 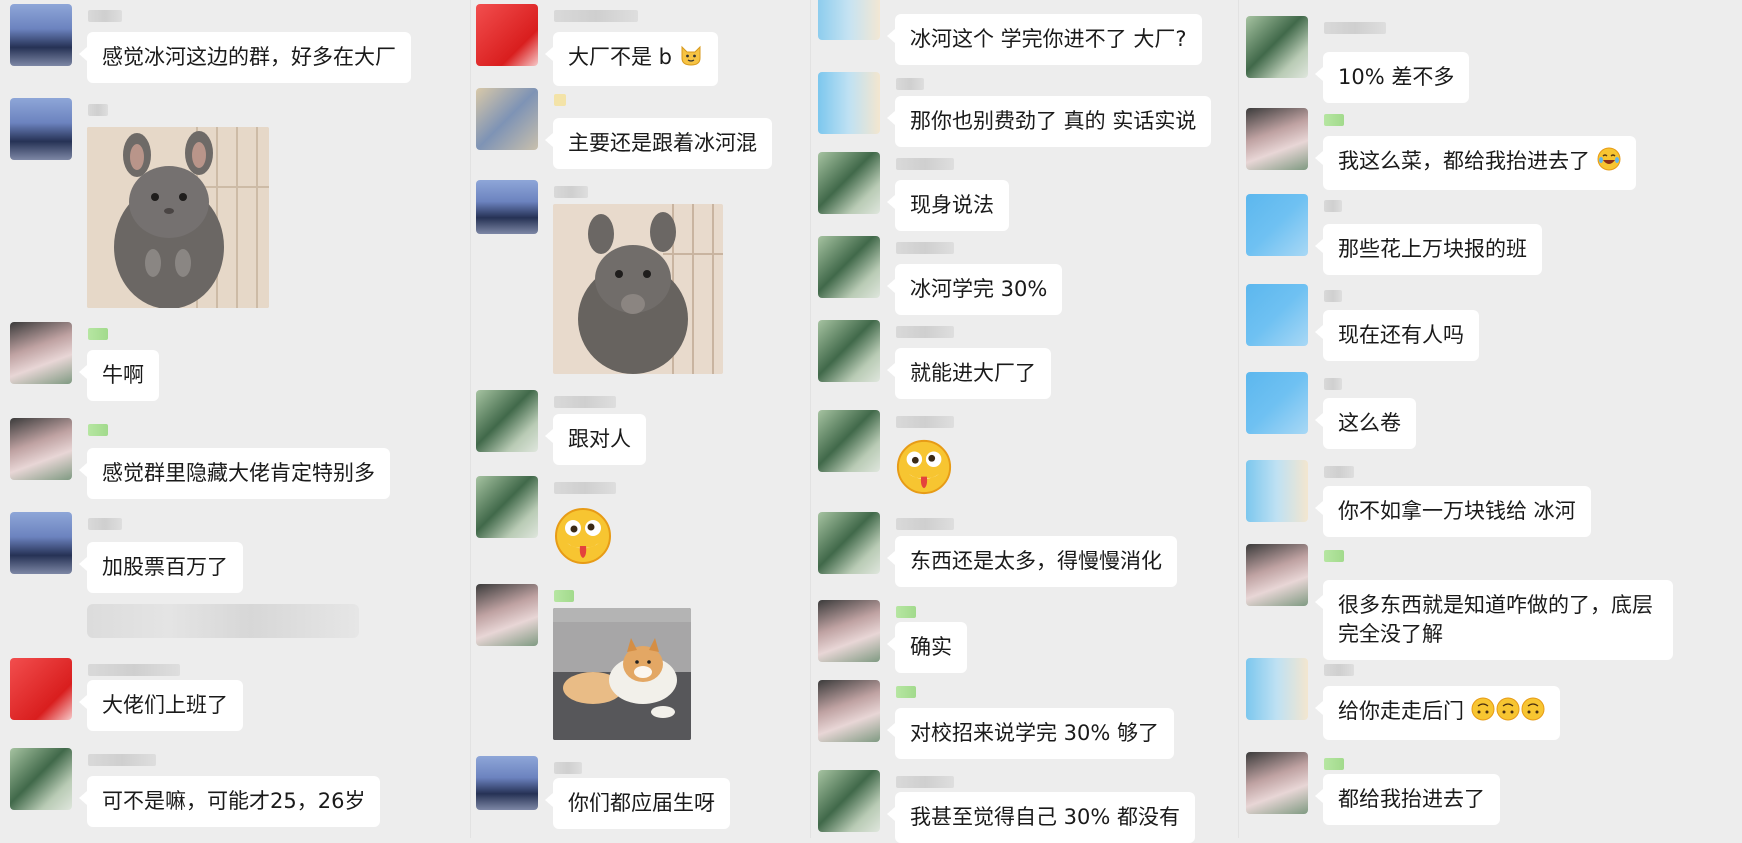 I want to click on message-text: 你不如拿一万块钱给 冰河, so click(x=1457, y=511).